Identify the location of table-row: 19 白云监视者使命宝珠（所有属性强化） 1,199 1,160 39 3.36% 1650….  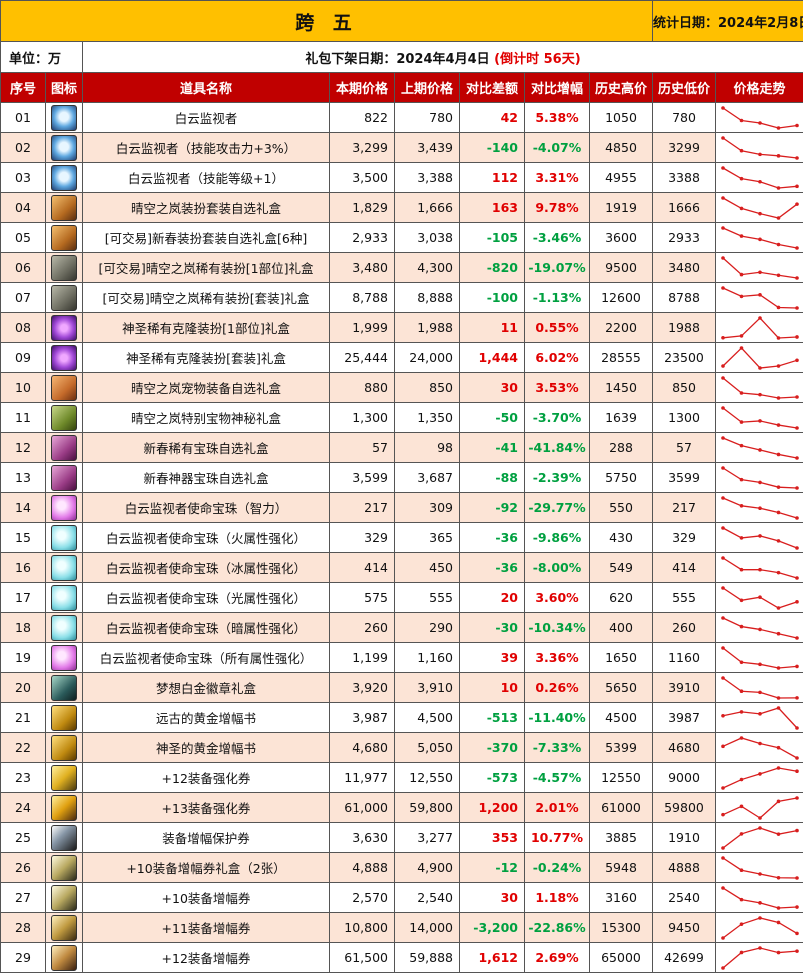
(401, 657).